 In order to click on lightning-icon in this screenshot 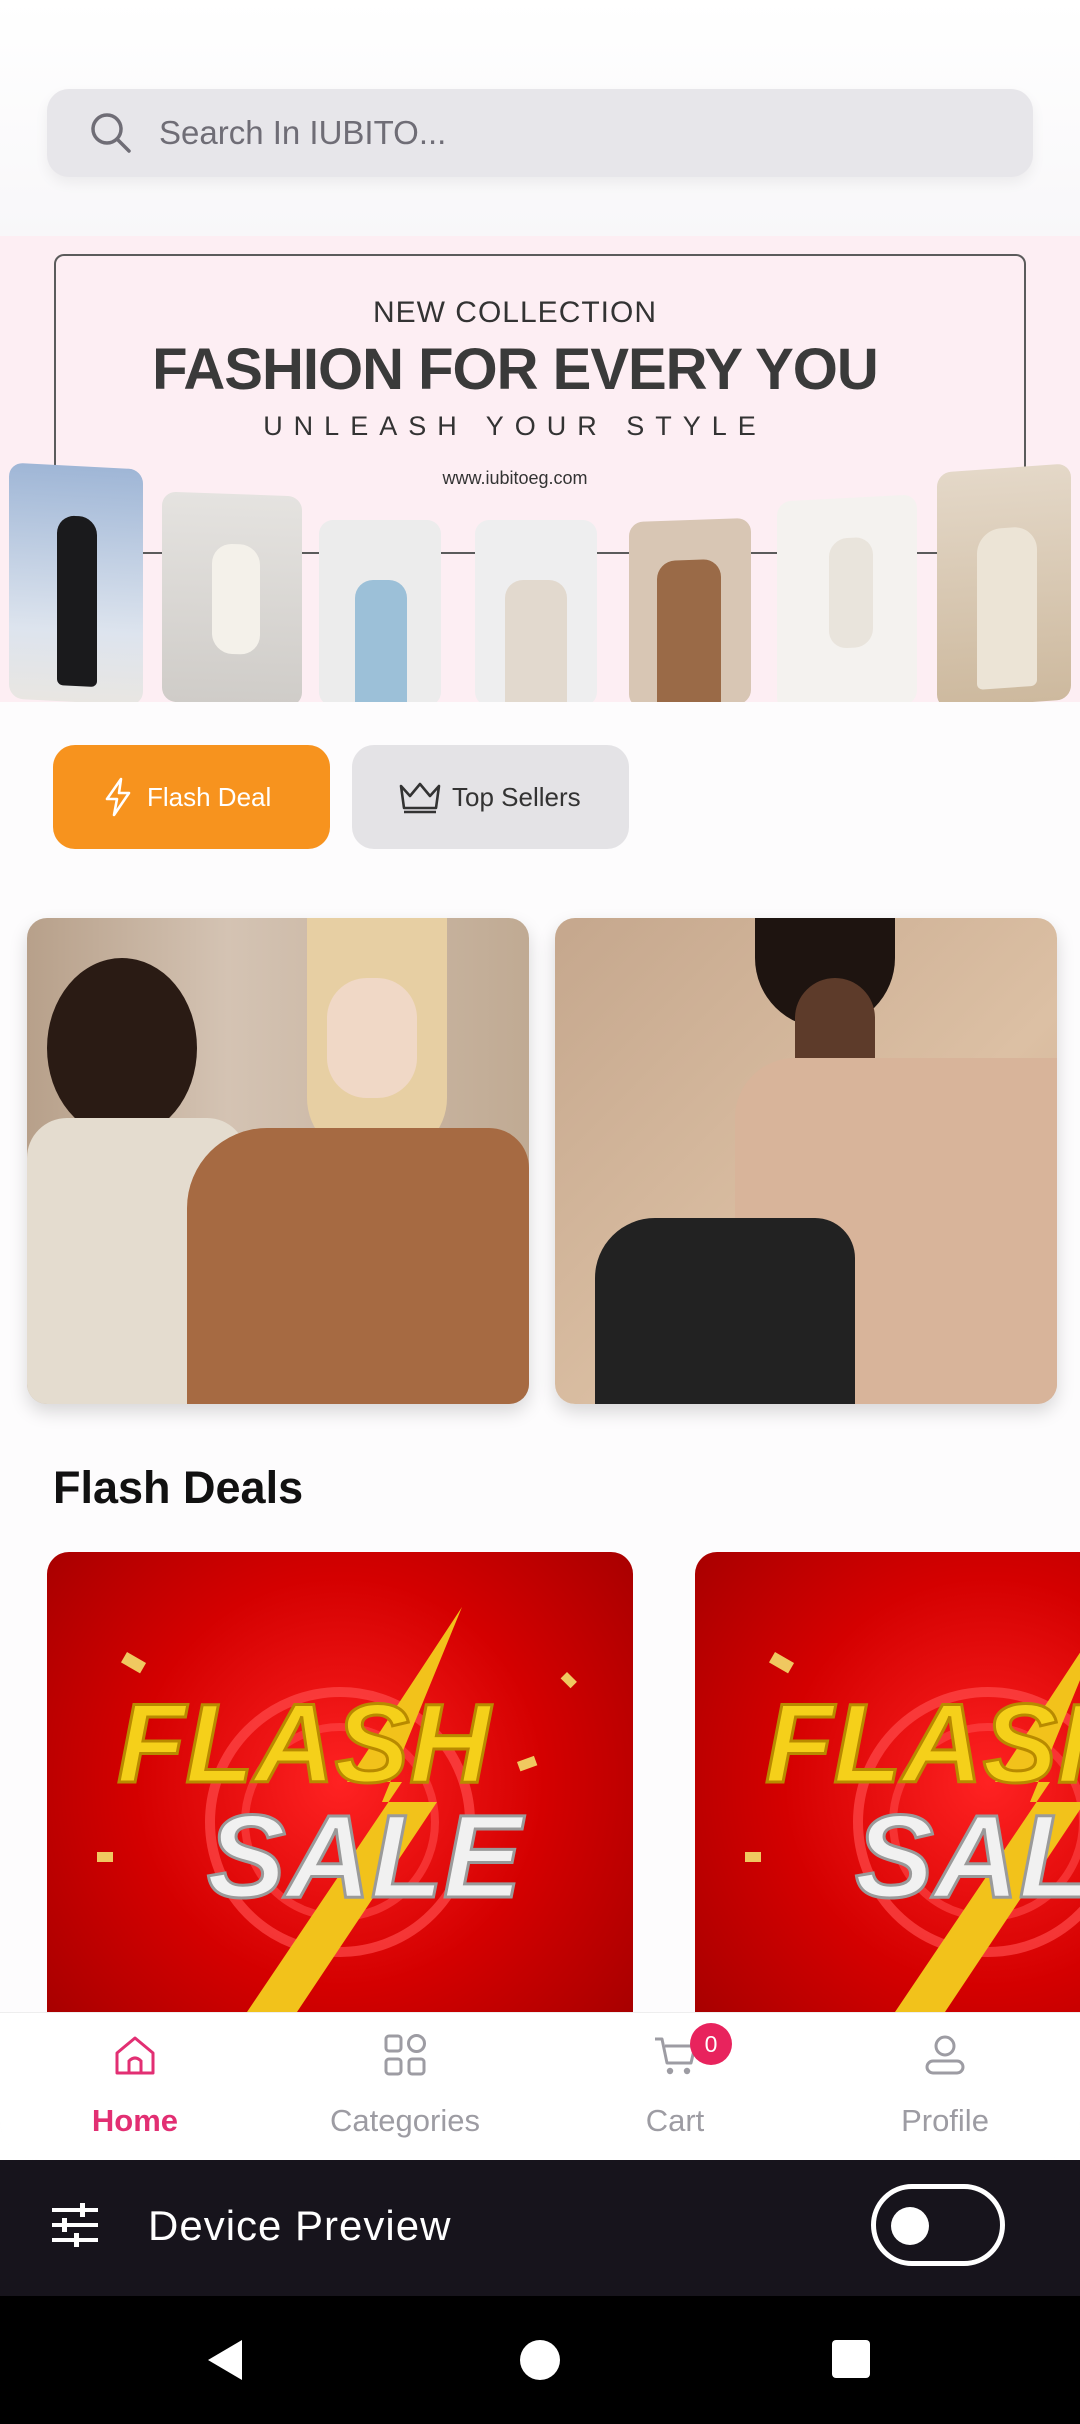, I will do `click(118, 797)`.